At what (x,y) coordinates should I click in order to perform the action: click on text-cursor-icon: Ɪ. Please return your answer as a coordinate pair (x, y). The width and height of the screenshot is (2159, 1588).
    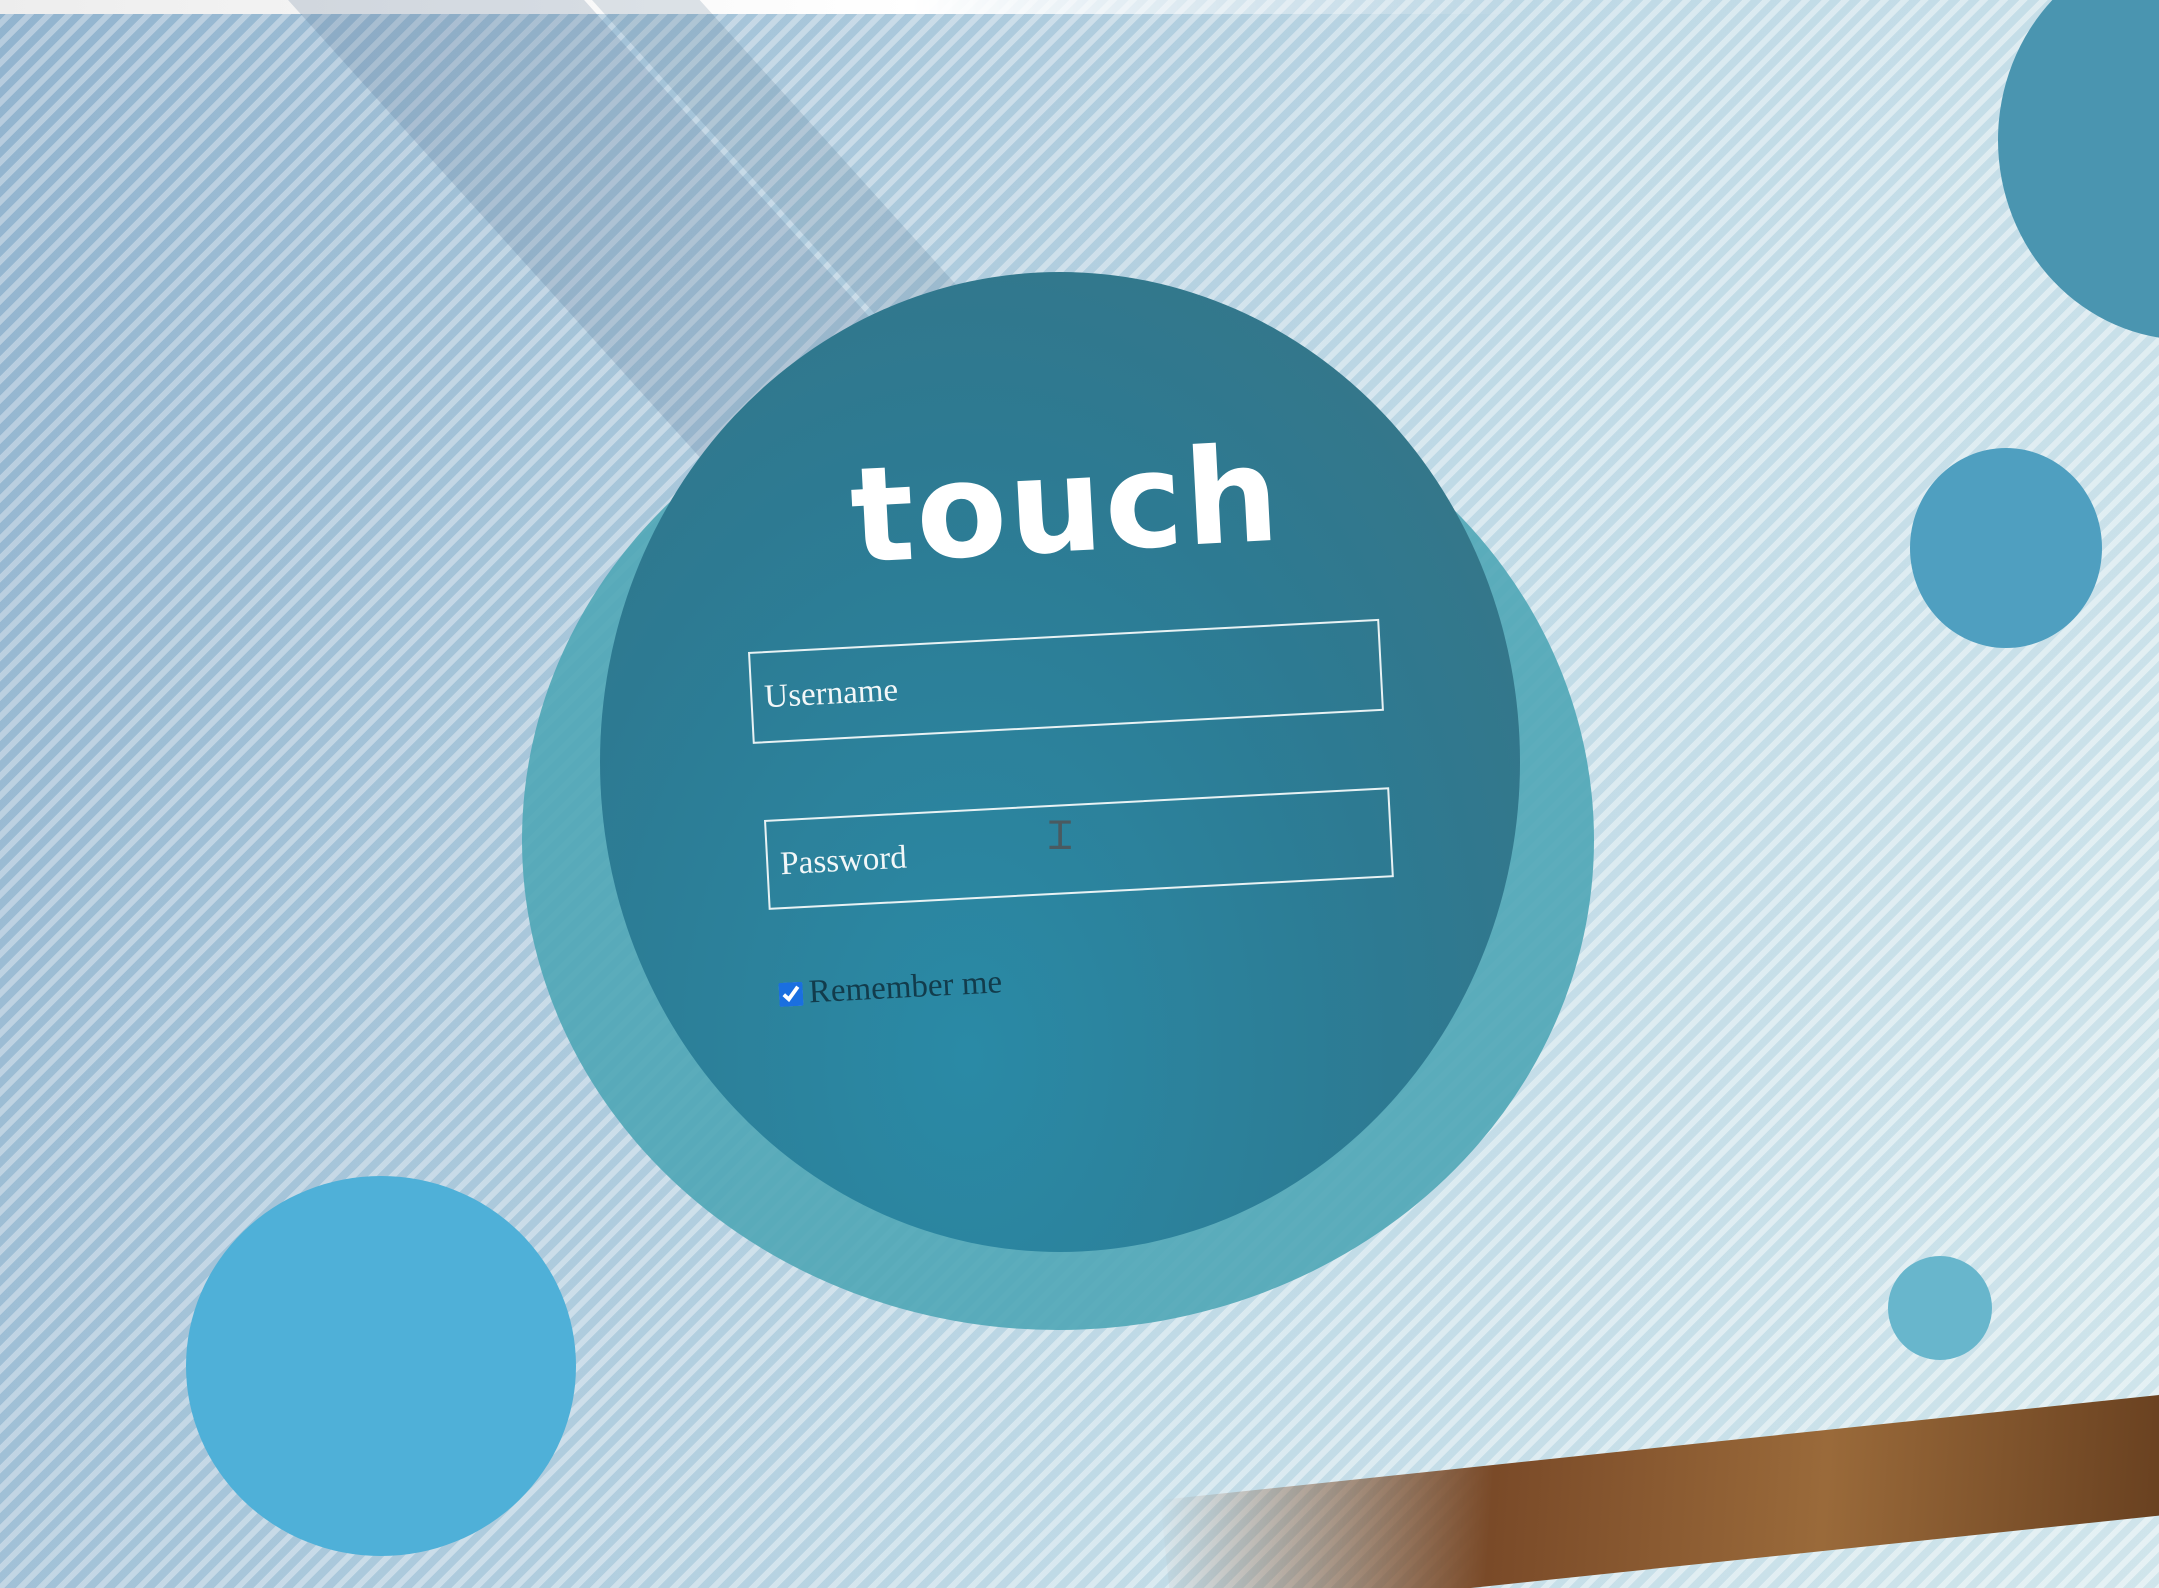
    Looking at the image, I should click on (1060, 836).